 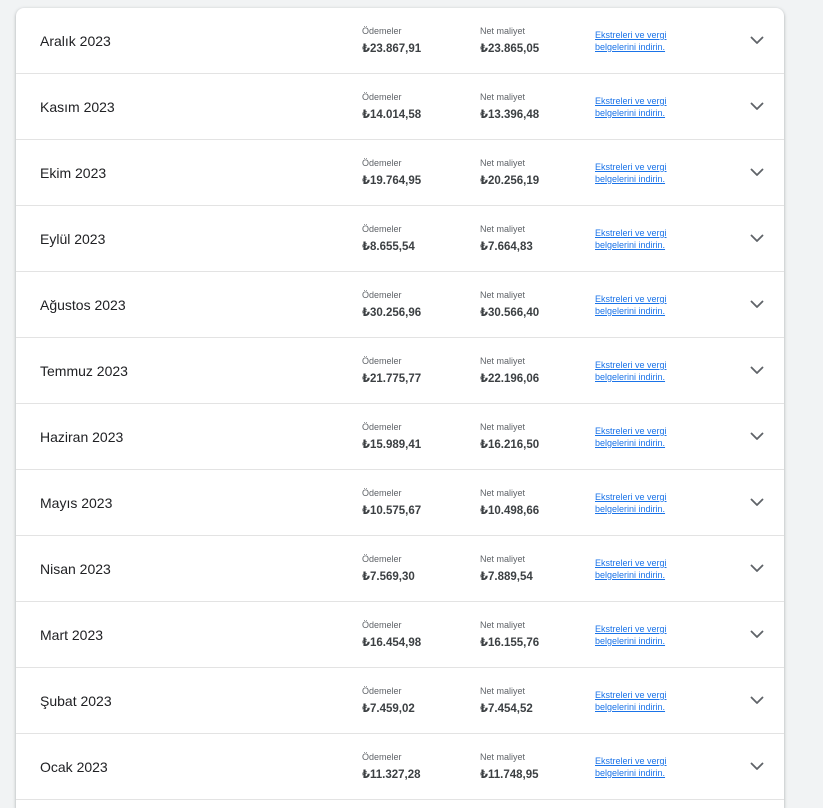 I want to click on payments-value: ₺16.454,98, so click(x=392, y=643).